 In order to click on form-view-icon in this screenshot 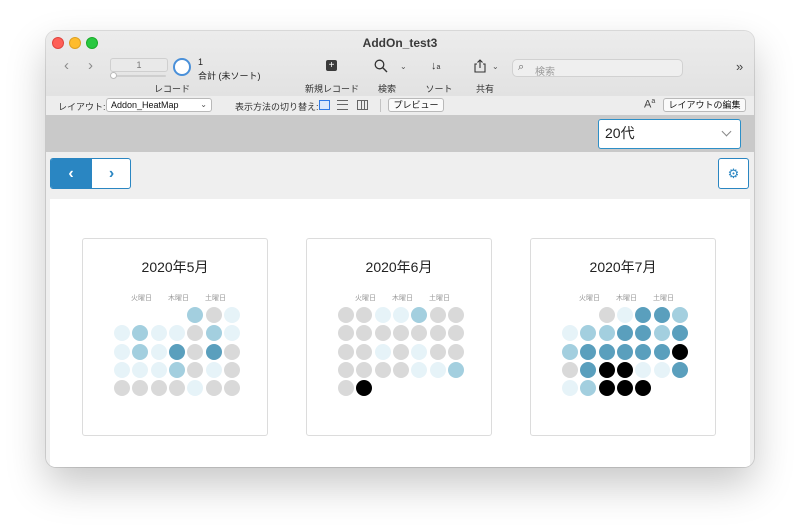, I will do `click(324, 105)`.